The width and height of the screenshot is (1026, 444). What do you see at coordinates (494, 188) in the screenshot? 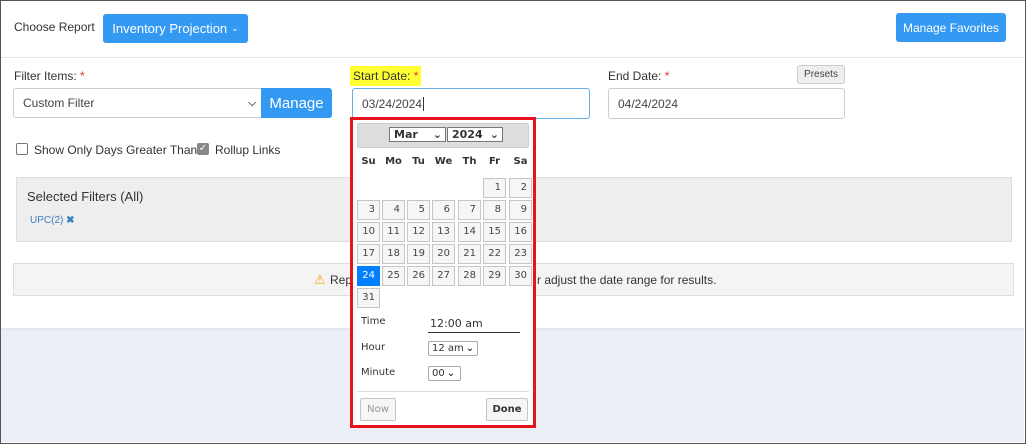
I see `calendar-day: 1` at bounding box center [494, 188].